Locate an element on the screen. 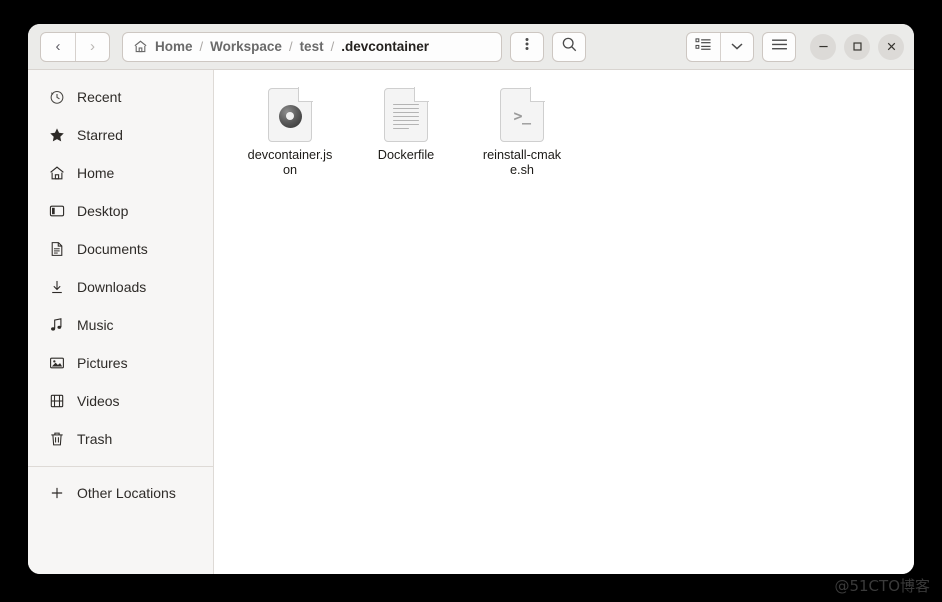 The width and height of the screenshot is (942, 602). star-icon is located at coordinates (56, 135).